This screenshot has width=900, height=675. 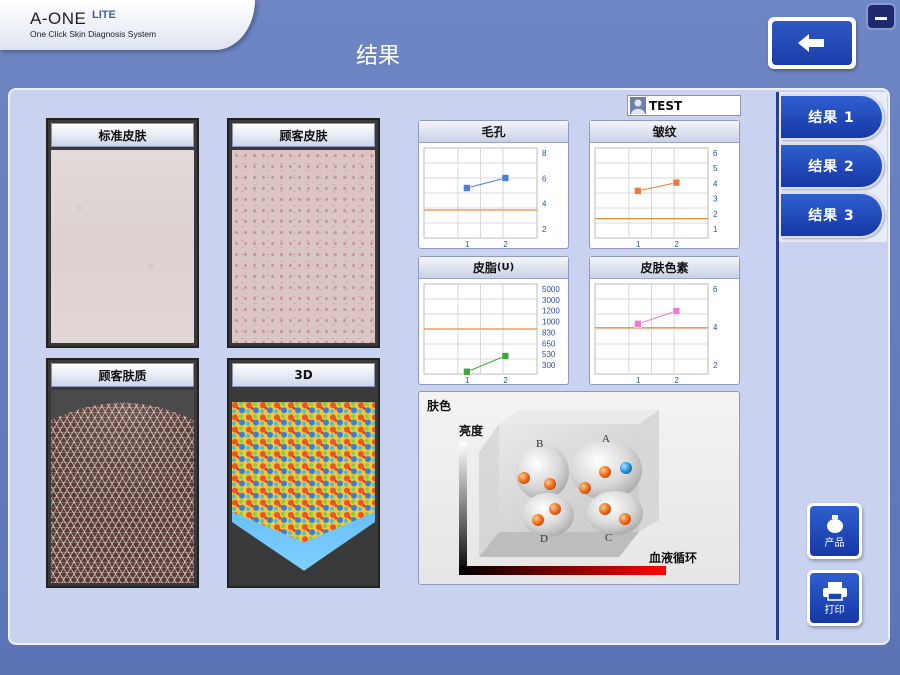 I want to click on pigment-chart: 6 4 2 1 2, so click(x=656, y=334).